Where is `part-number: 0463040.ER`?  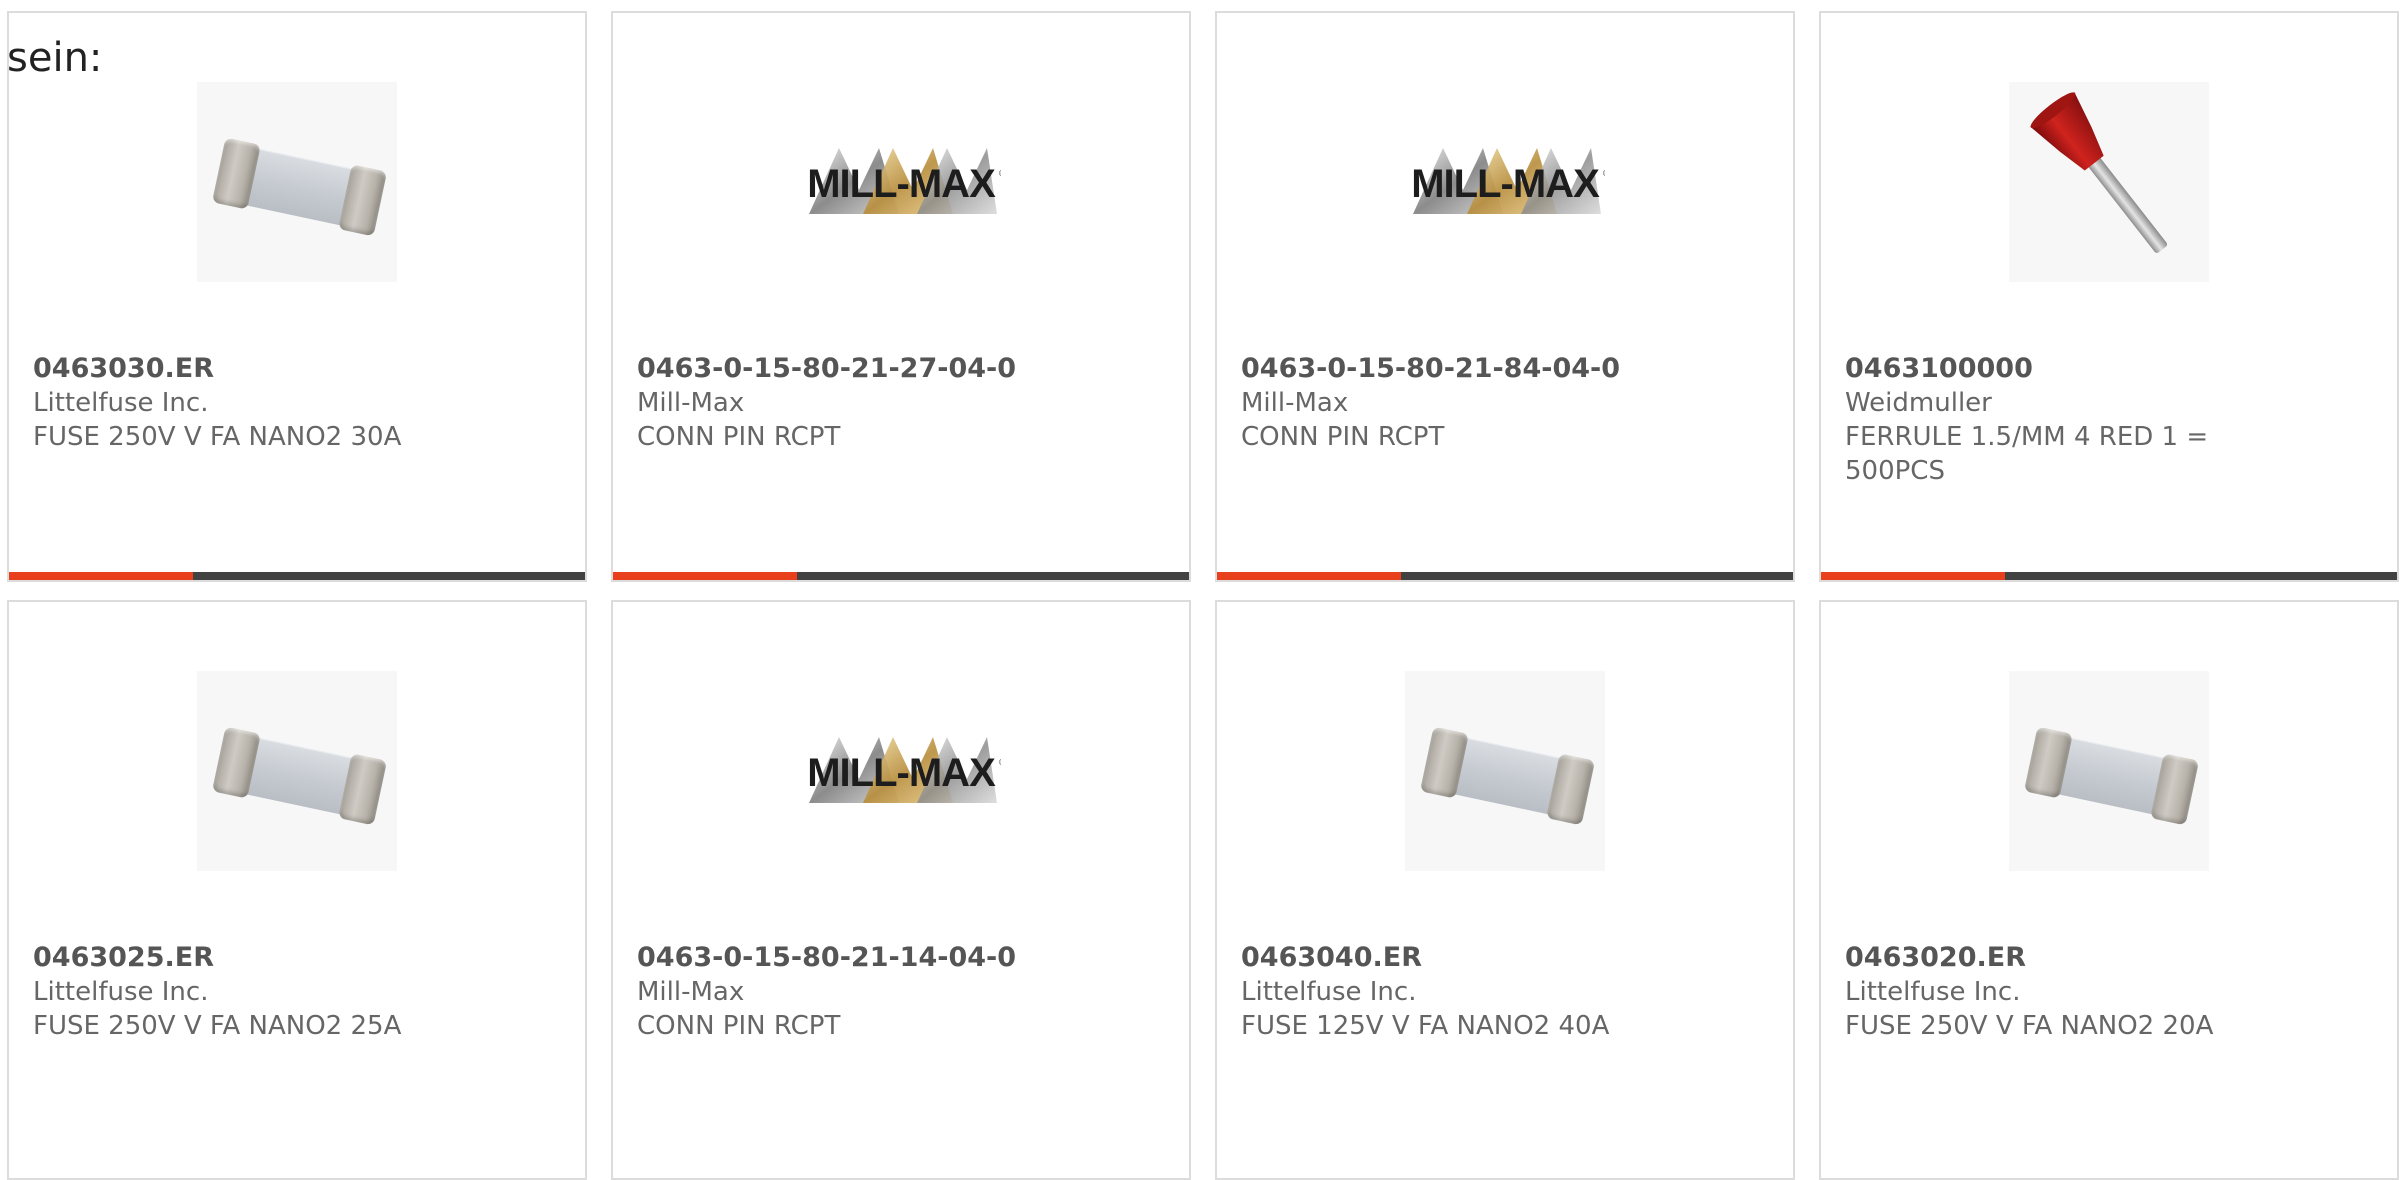
part-number: 0463040.ER is located at coordinates (1461, 958).